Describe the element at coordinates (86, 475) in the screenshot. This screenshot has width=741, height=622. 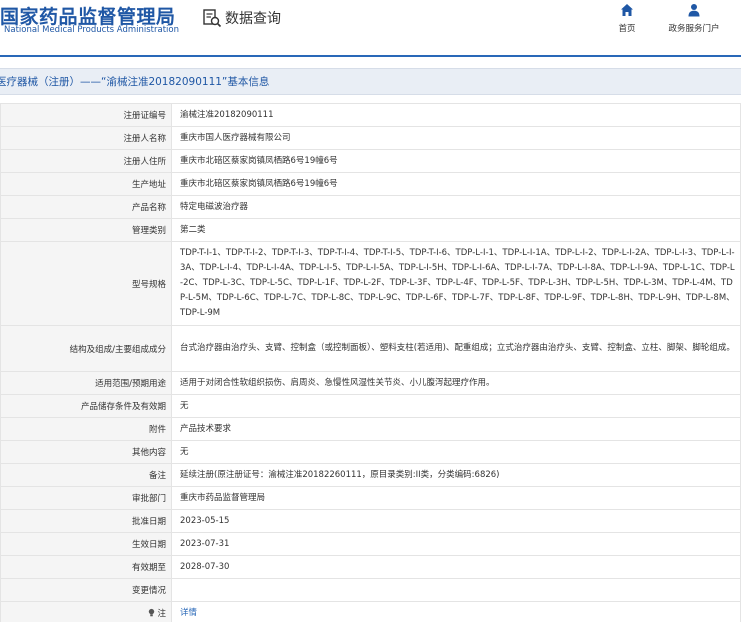
I see `row-label: 备注` at that location.